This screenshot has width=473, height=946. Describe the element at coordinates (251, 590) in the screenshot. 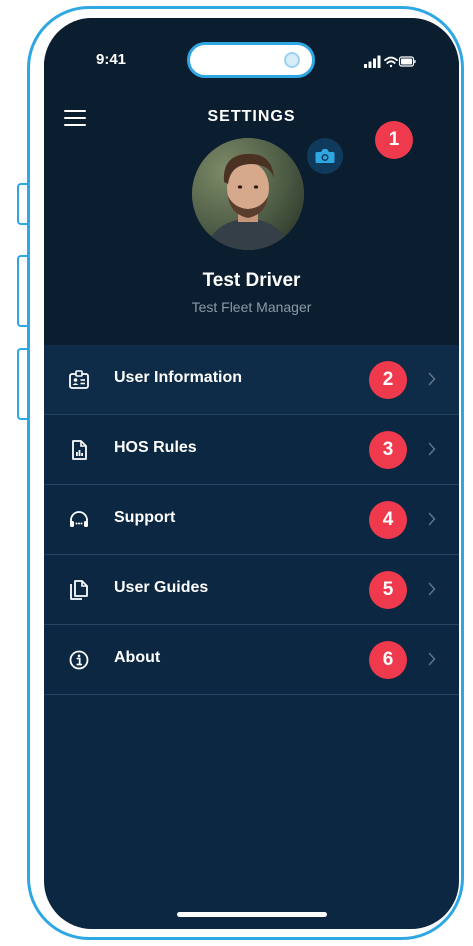

I see `menu-item-user-guides: User Guides 5` at that location.